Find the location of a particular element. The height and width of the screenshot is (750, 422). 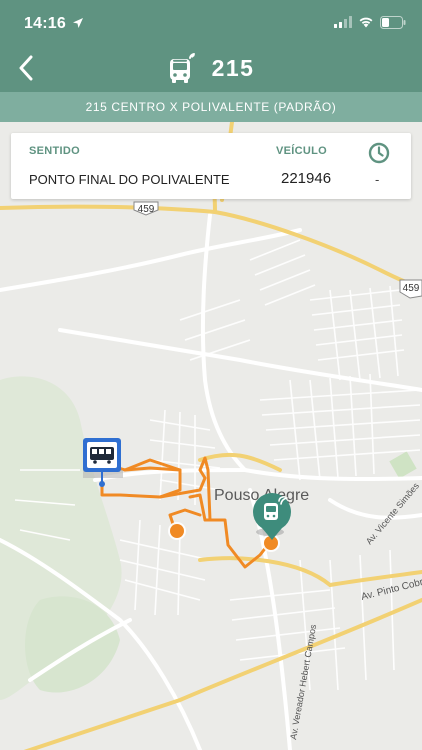

app-header: 14:16 215 is located at coordinates (211, 46).